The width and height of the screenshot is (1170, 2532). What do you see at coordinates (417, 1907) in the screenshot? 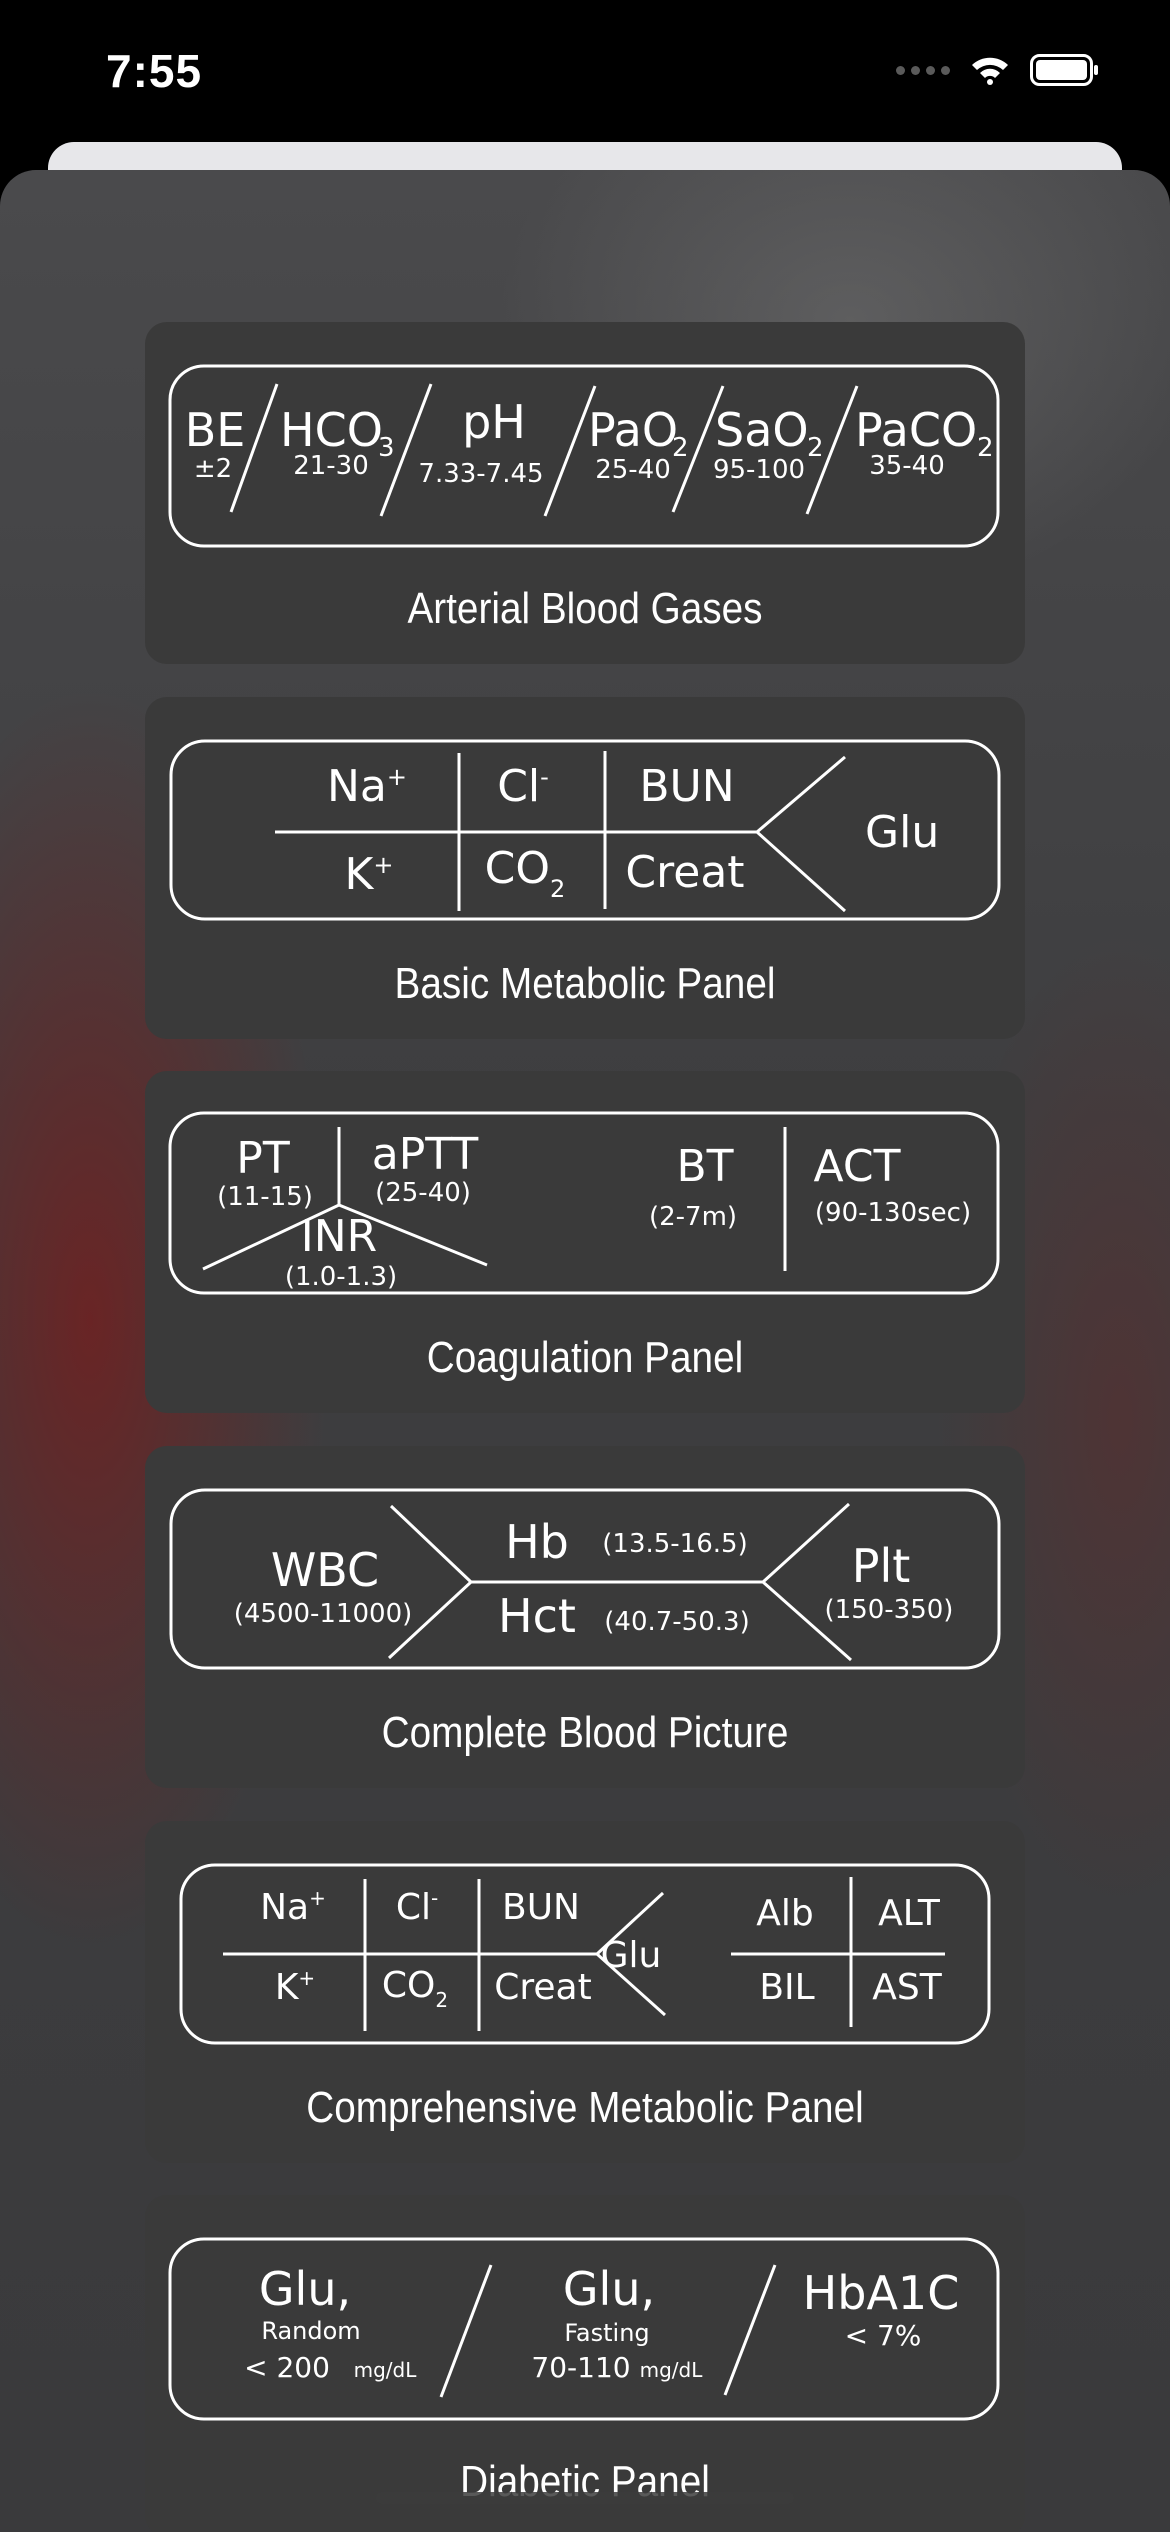
I see `cmp-cl: Cl-` at bounding box center [417, 1907].